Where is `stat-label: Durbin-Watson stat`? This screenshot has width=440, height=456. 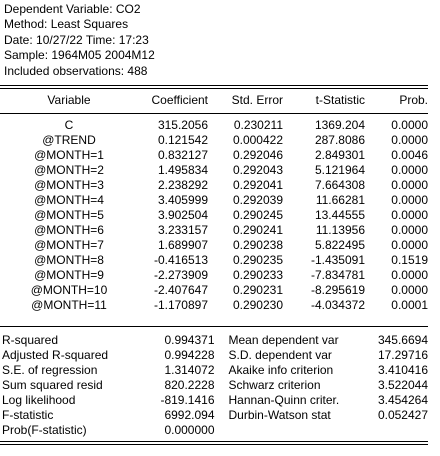
stat-label: Durbin-Watson stat is located at coordinates (279, 415).